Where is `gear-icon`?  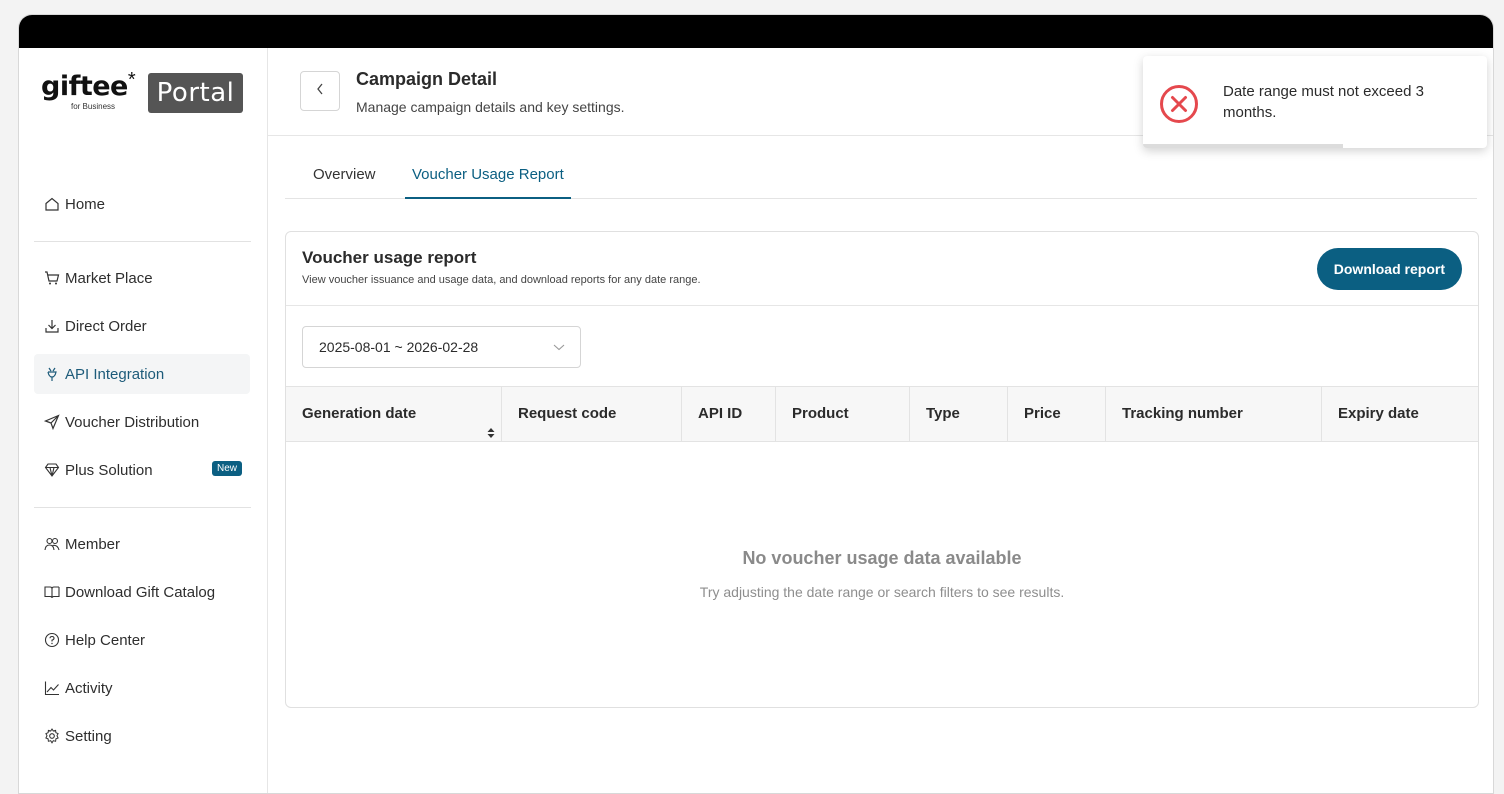
gear-icon is located at coordinates (52, 736).